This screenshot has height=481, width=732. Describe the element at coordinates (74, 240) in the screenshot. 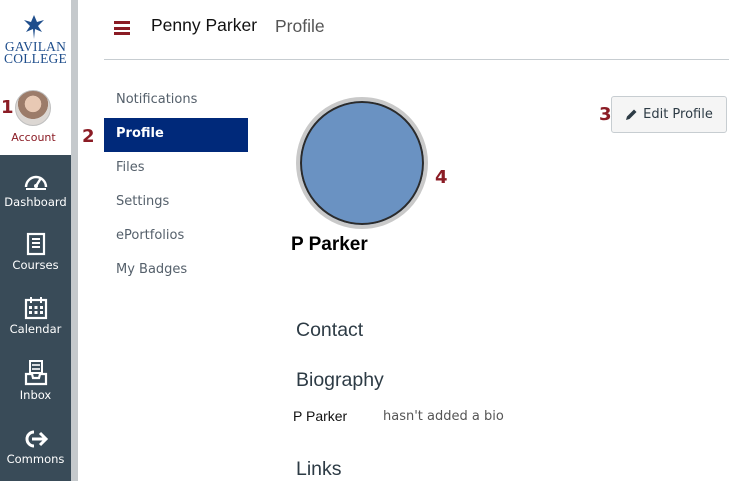

I see `nav-scrollbar` at that location.